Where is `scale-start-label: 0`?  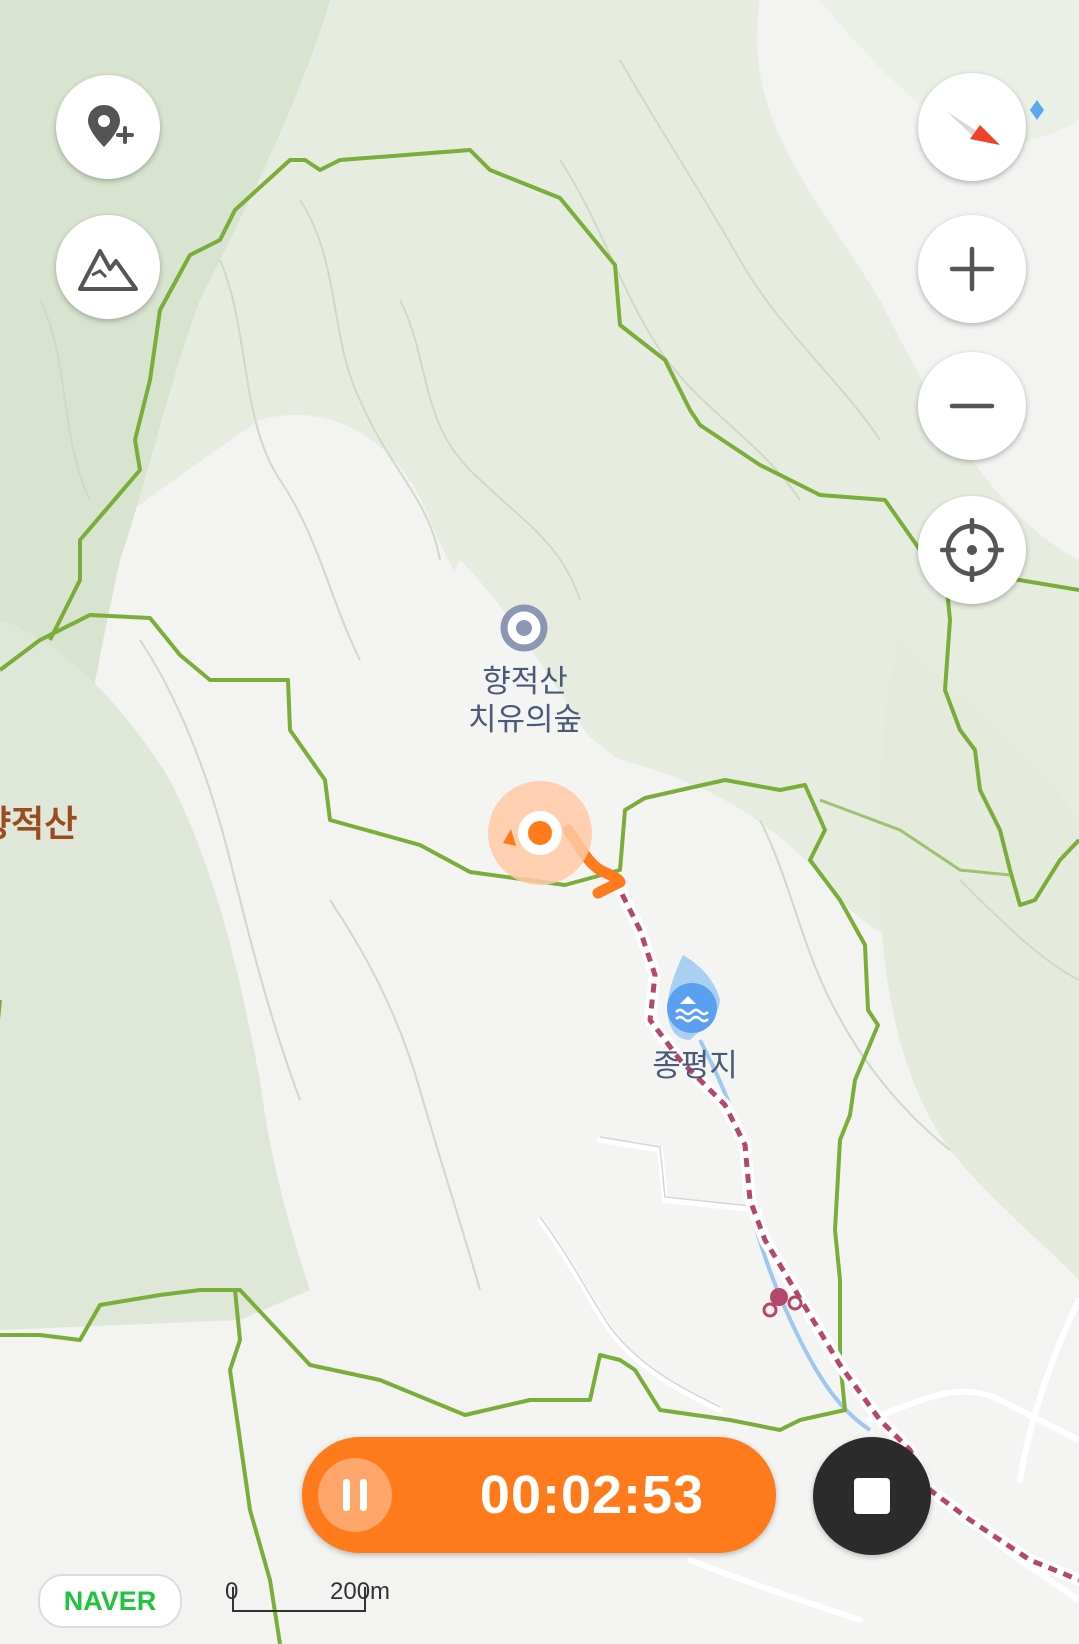 scale-start-label: 0 is located at coordinates (232, 1591).